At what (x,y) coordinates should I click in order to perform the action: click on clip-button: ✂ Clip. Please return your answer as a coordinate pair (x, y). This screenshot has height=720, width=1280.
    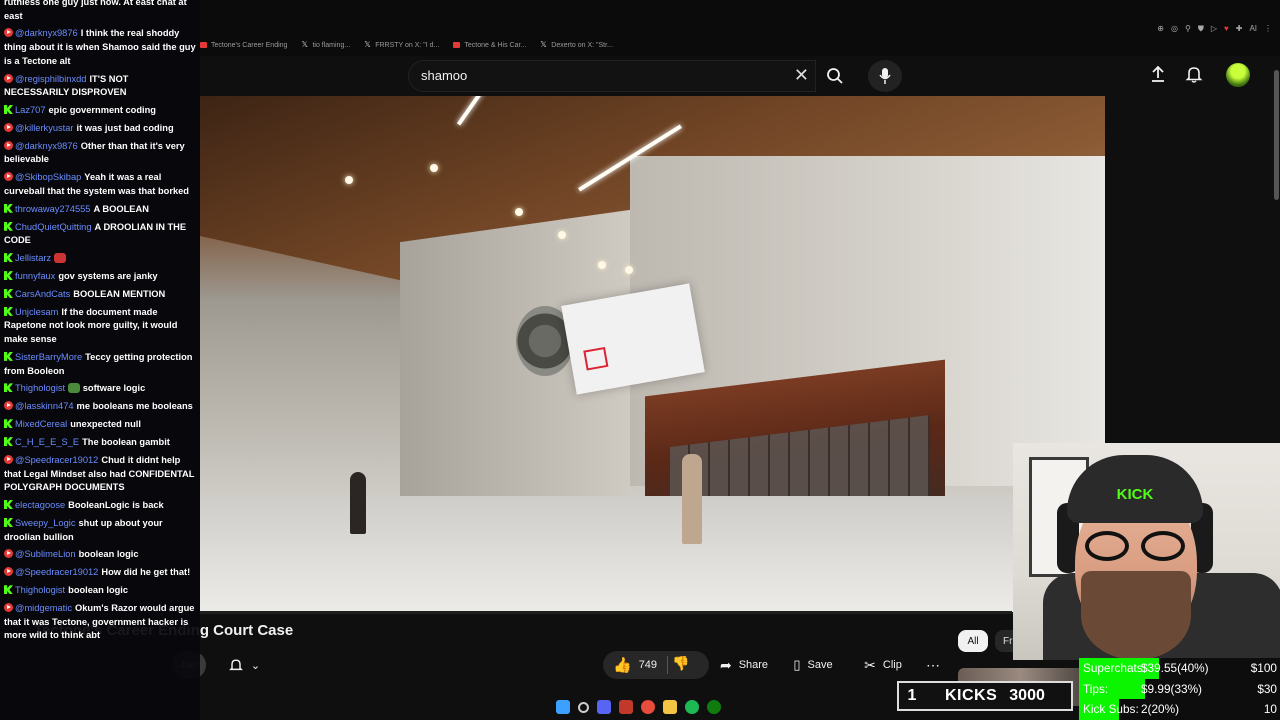
    Looking at the image, I should click on (883, 665).